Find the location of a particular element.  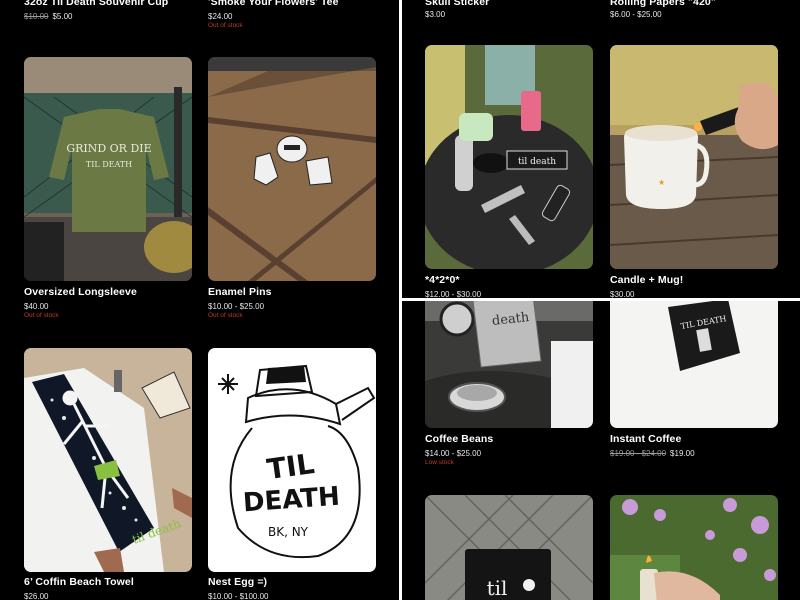

product-price: $12.00 - $30.00 is located at coordinates (453, 294).